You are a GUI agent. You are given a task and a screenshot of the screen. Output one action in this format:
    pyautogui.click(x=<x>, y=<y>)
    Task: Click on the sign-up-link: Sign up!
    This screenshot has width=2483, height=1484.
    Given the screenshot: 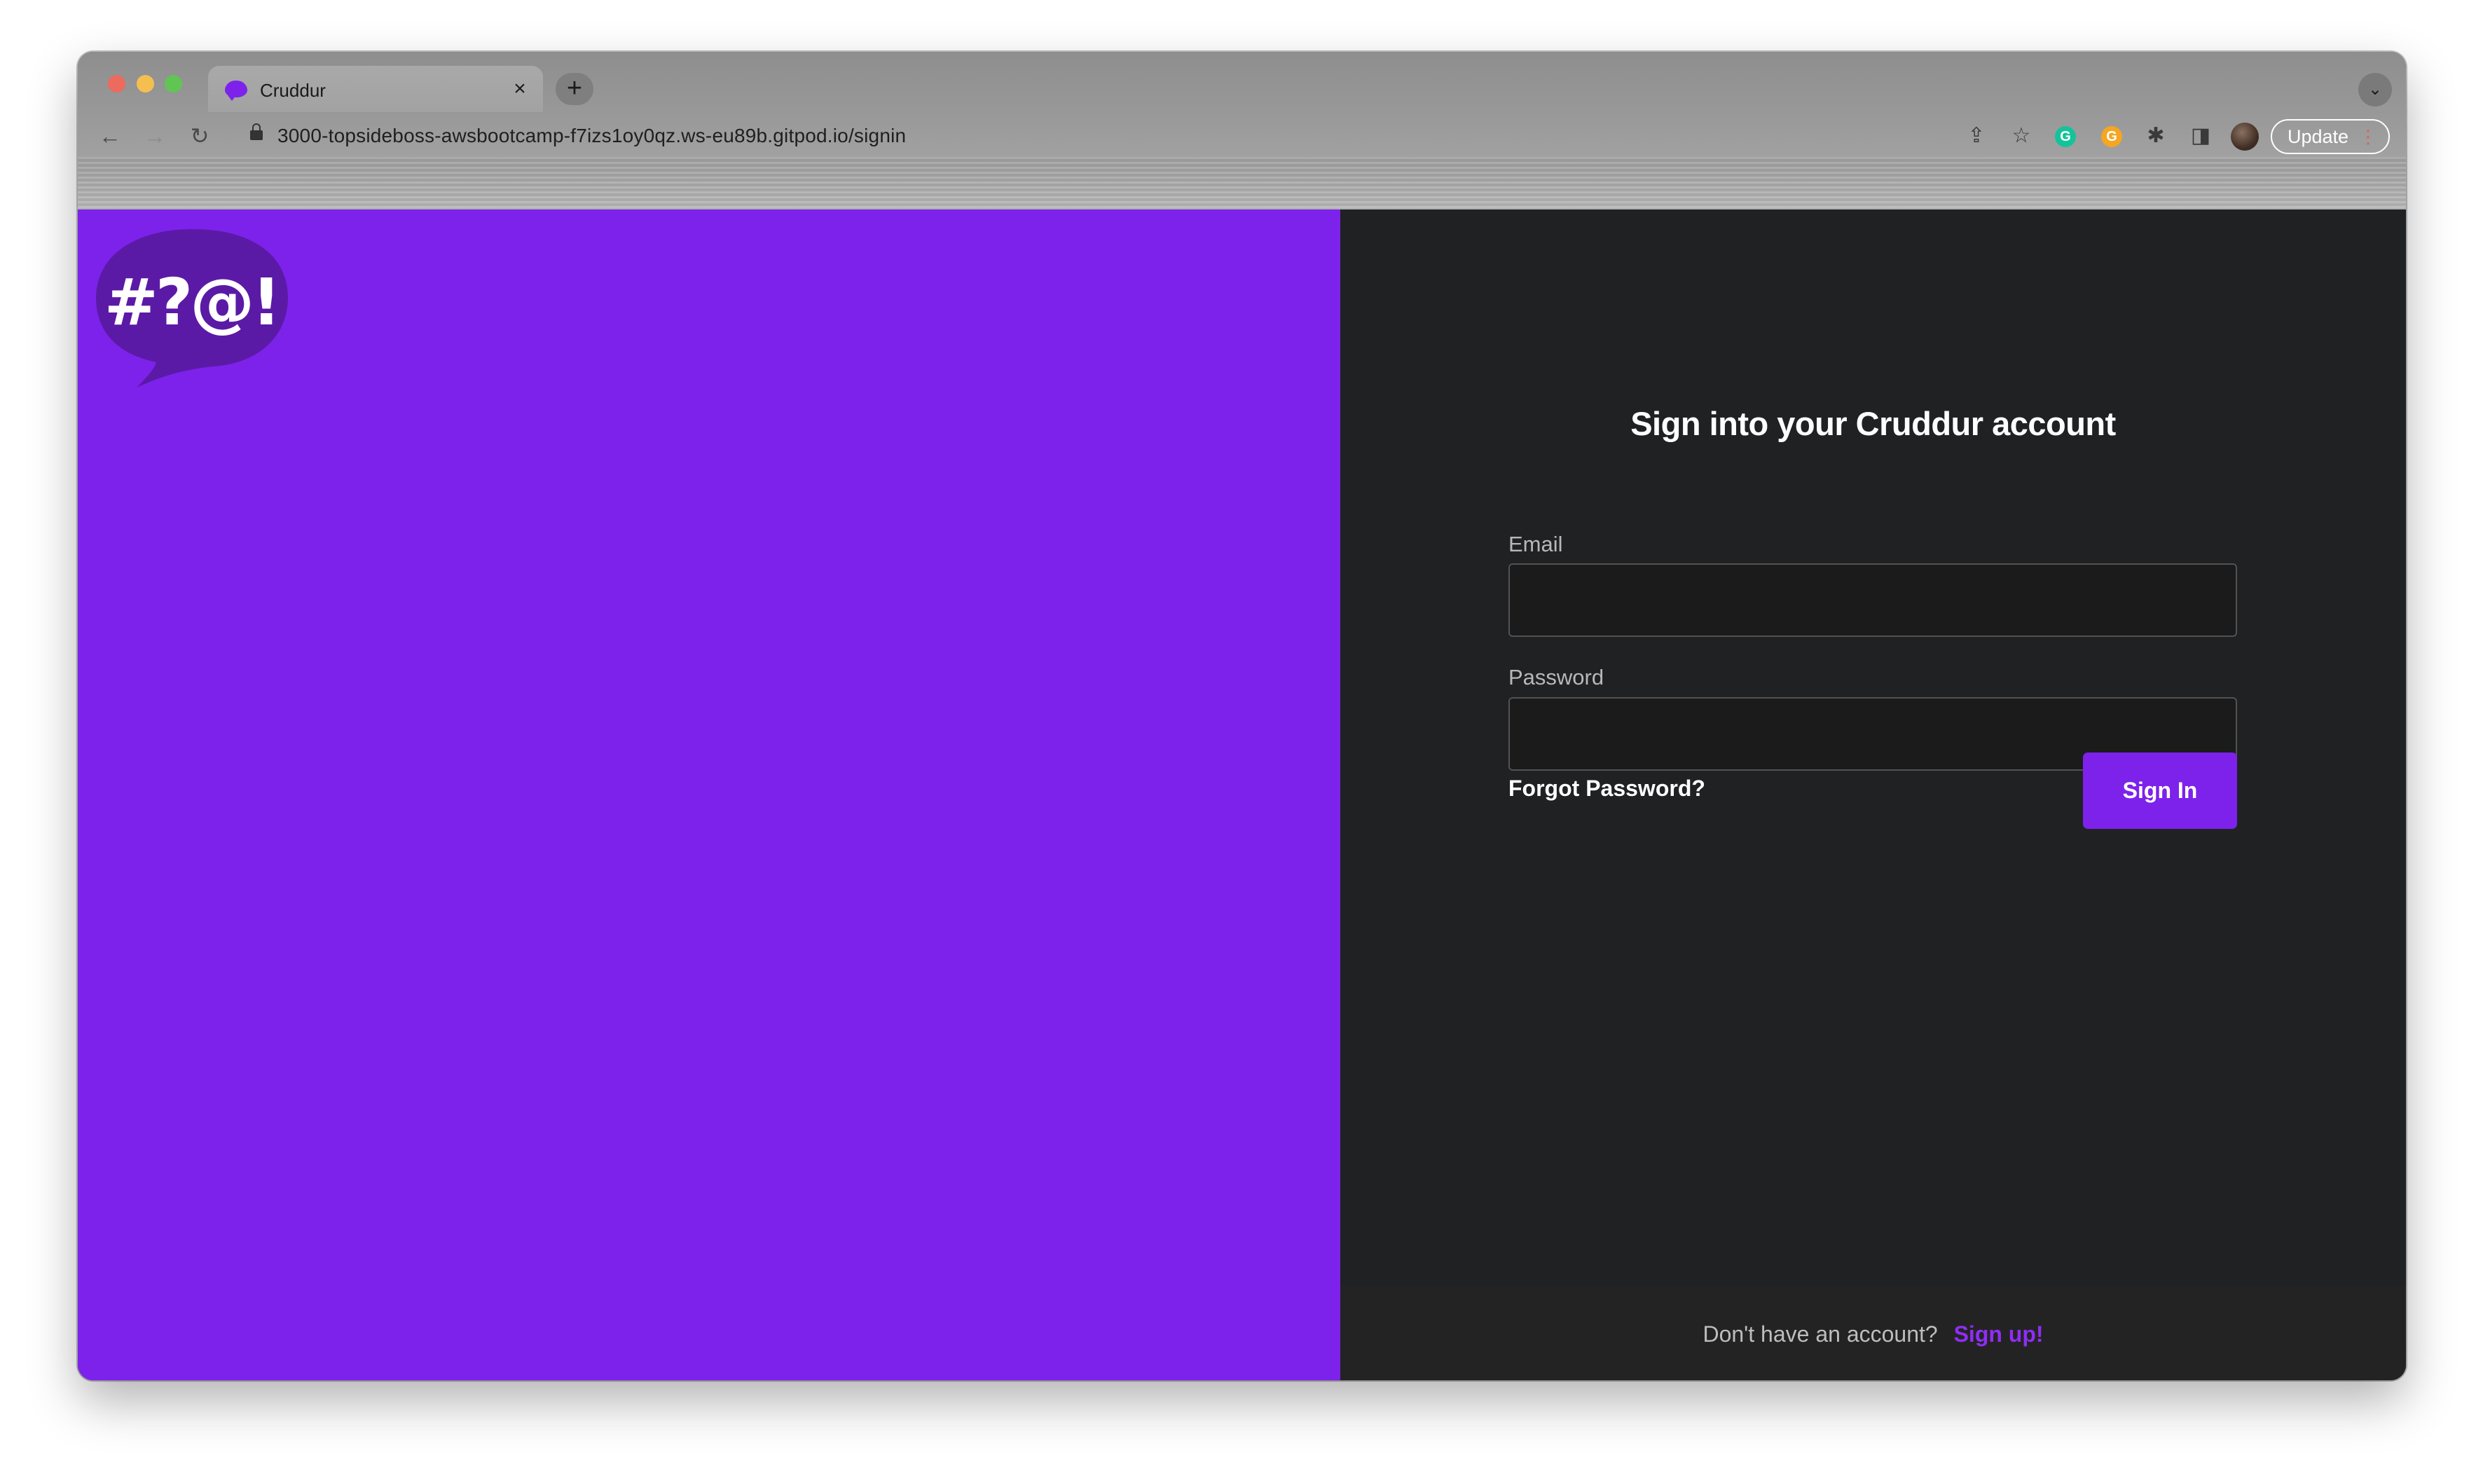 What is the action you would take?
    pyautogui.click(x=1999, y=1334)
    